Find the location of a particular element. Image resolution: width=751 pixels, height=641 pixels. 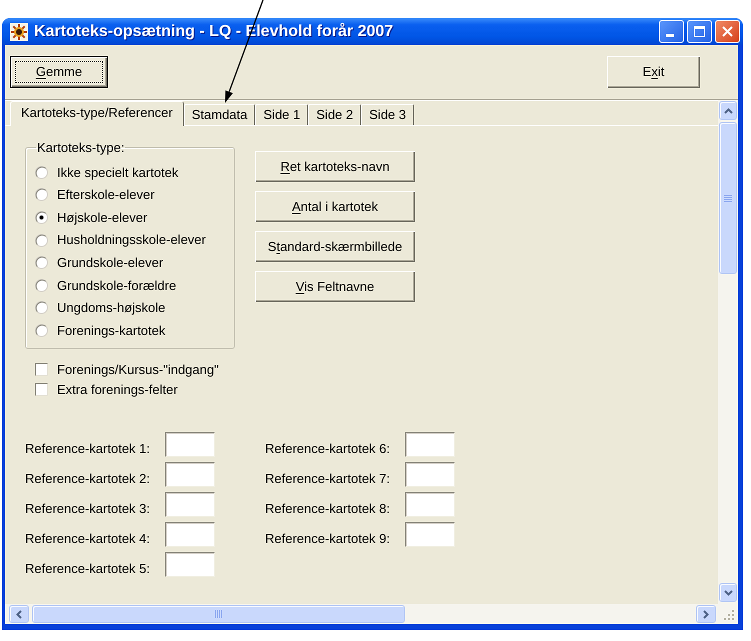

tab: Stamdata is located at coordinates (220, 114).